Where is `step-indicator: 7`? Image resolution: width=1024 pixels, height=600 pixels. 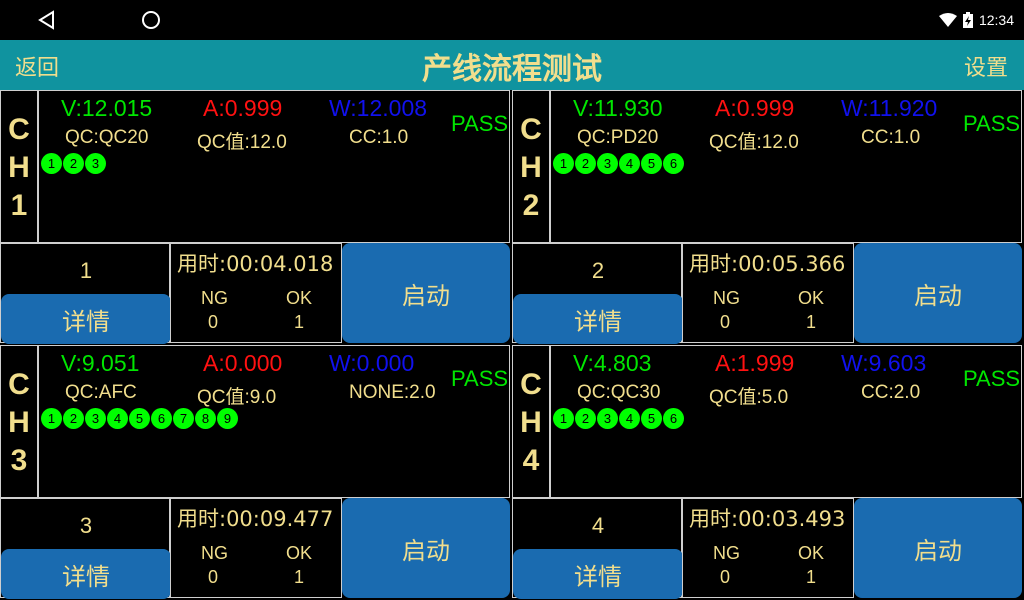
step-indicator: 7 is located at coordinates (183, 418).